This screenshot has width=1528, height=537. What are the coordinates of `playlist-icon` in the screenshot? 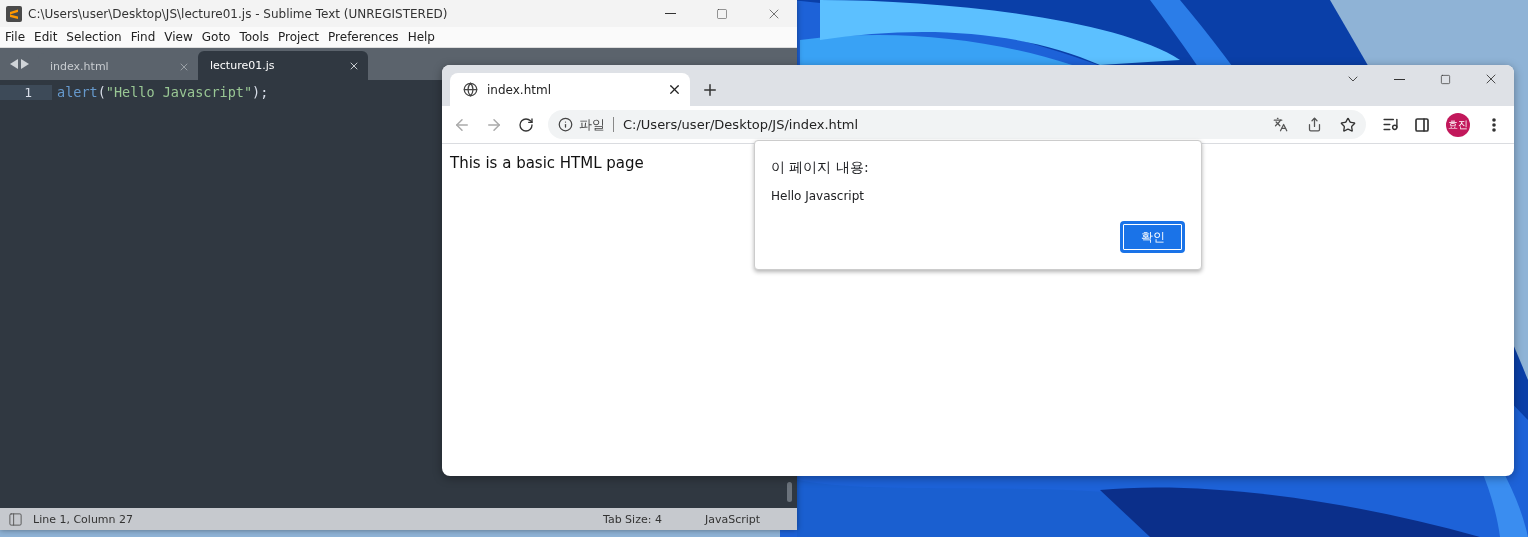 It's located at (1390, 124).